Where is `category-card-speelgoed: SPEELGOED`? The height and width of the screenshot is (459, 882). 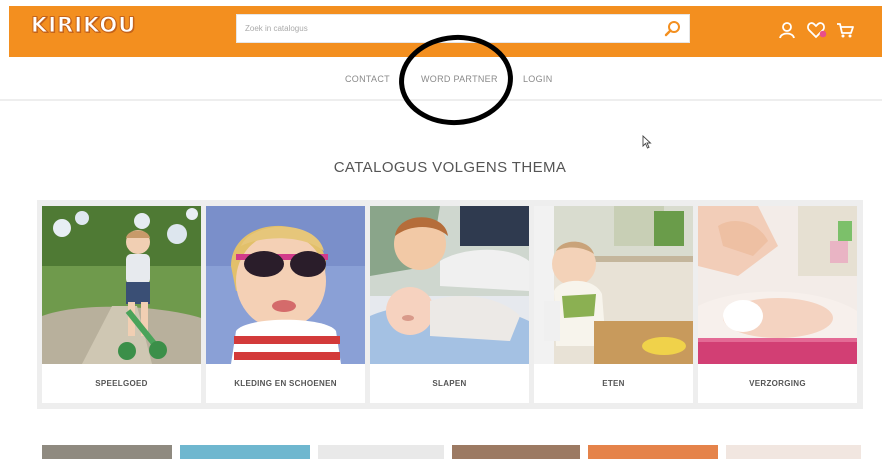
category-card-speelgoed: SPEELGOED is located at coordinates (121, 304).